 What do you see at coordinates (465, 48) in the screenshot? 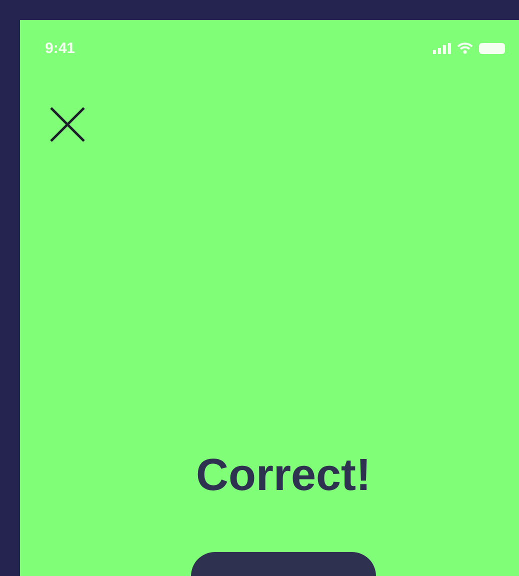
I see `wifi-icon` at bounding box center [465, 48].